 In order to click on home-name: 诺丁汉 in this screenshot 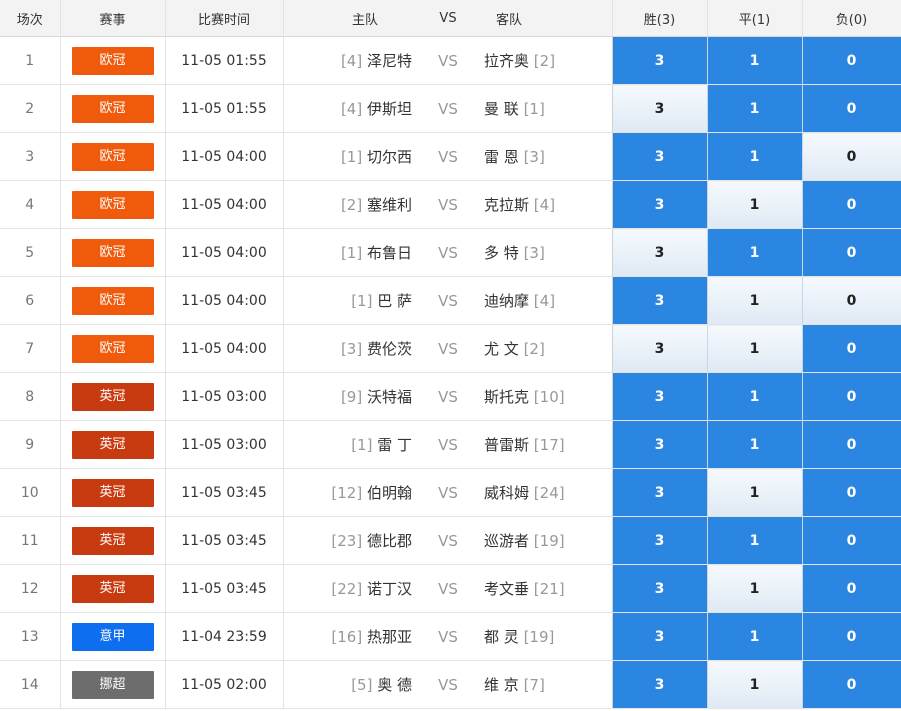, I will do `click(389, 589)`.